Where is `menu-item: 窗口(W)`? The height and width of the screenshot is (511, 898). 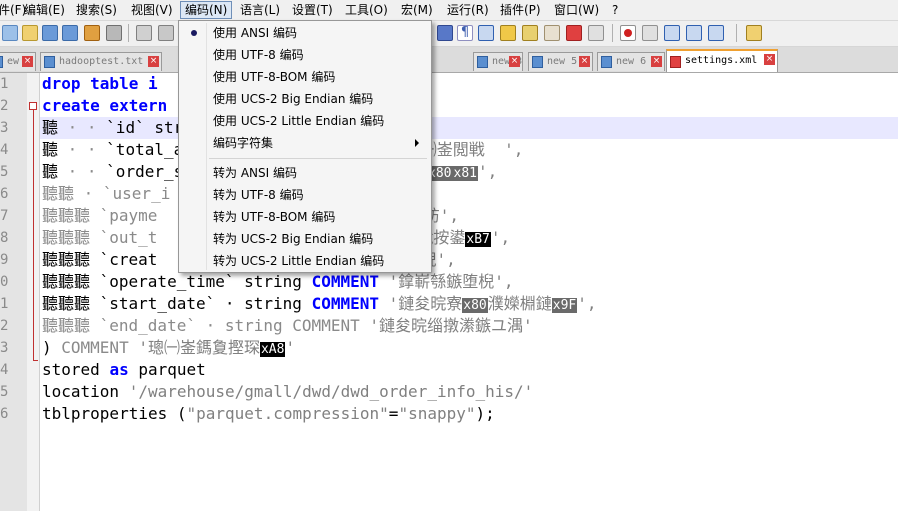 menu-item: 窗口(W) is located at coordinates (576, 10).